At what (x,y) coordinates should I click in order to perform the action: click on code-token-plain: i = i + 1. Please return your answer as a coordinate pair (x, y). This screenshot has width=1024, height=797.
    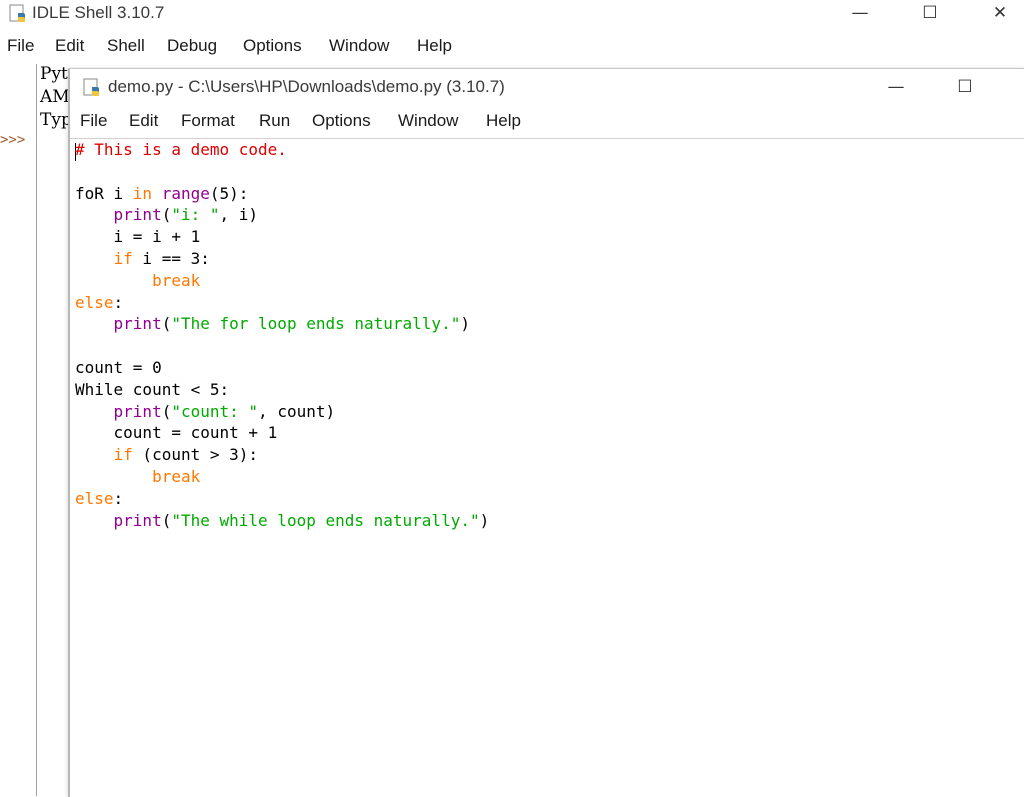
    Looking at the image, I should click on (138, 237).